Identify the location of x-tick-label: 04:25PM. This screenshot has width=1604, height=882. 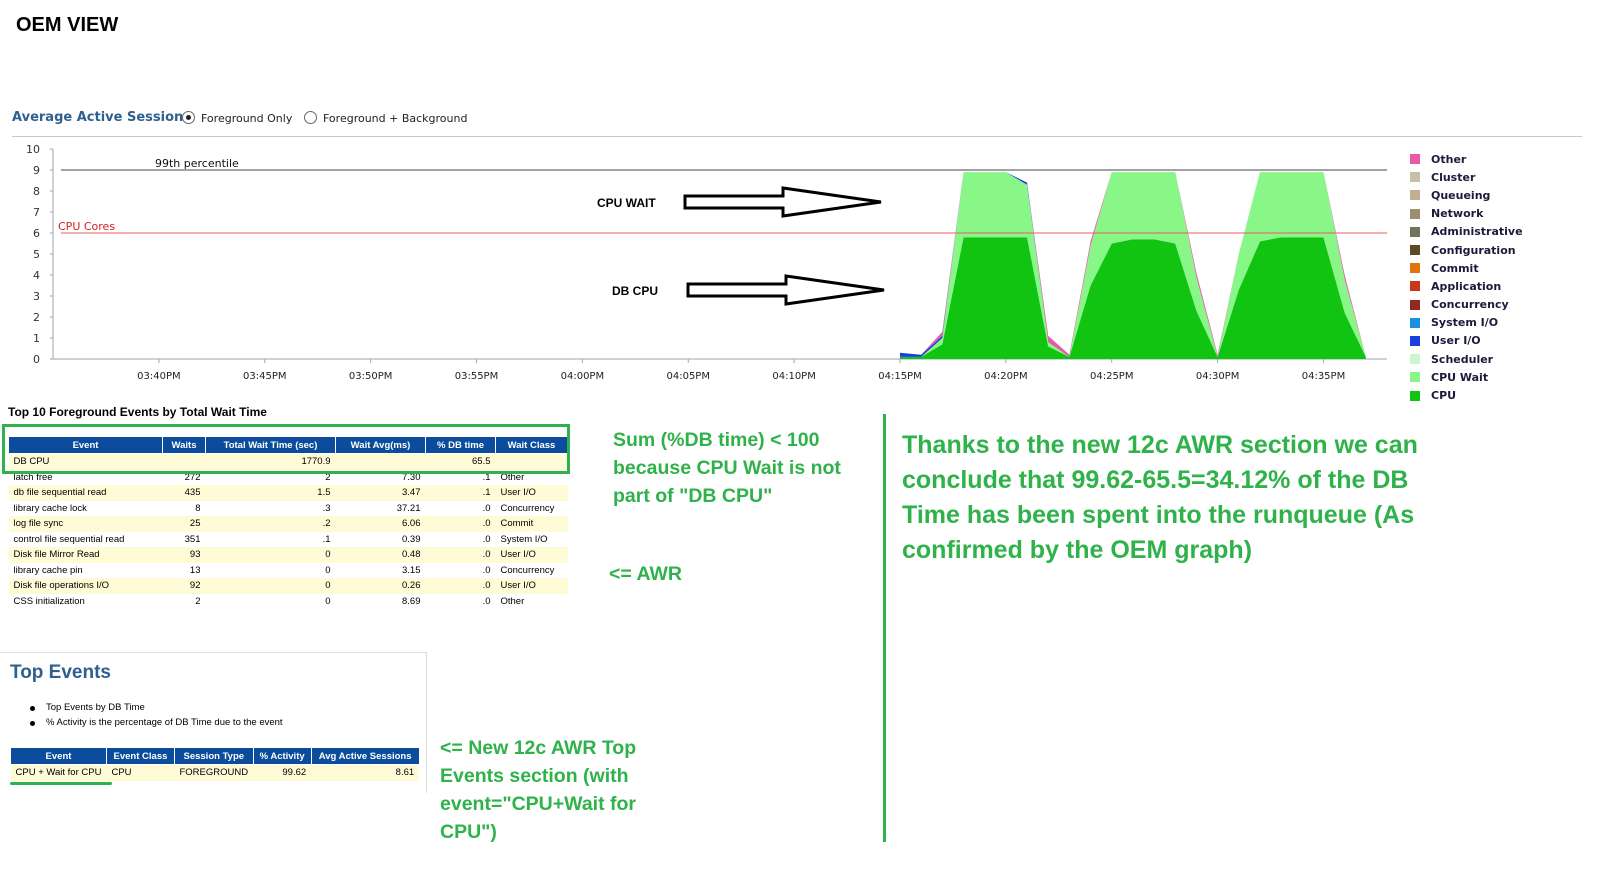
(1111, 376).